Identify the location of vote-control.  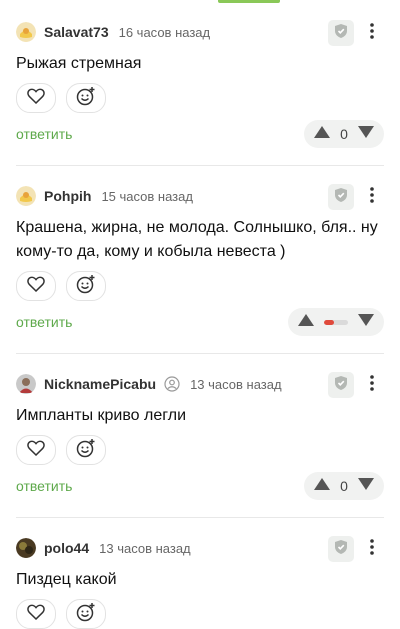
(336, 322).